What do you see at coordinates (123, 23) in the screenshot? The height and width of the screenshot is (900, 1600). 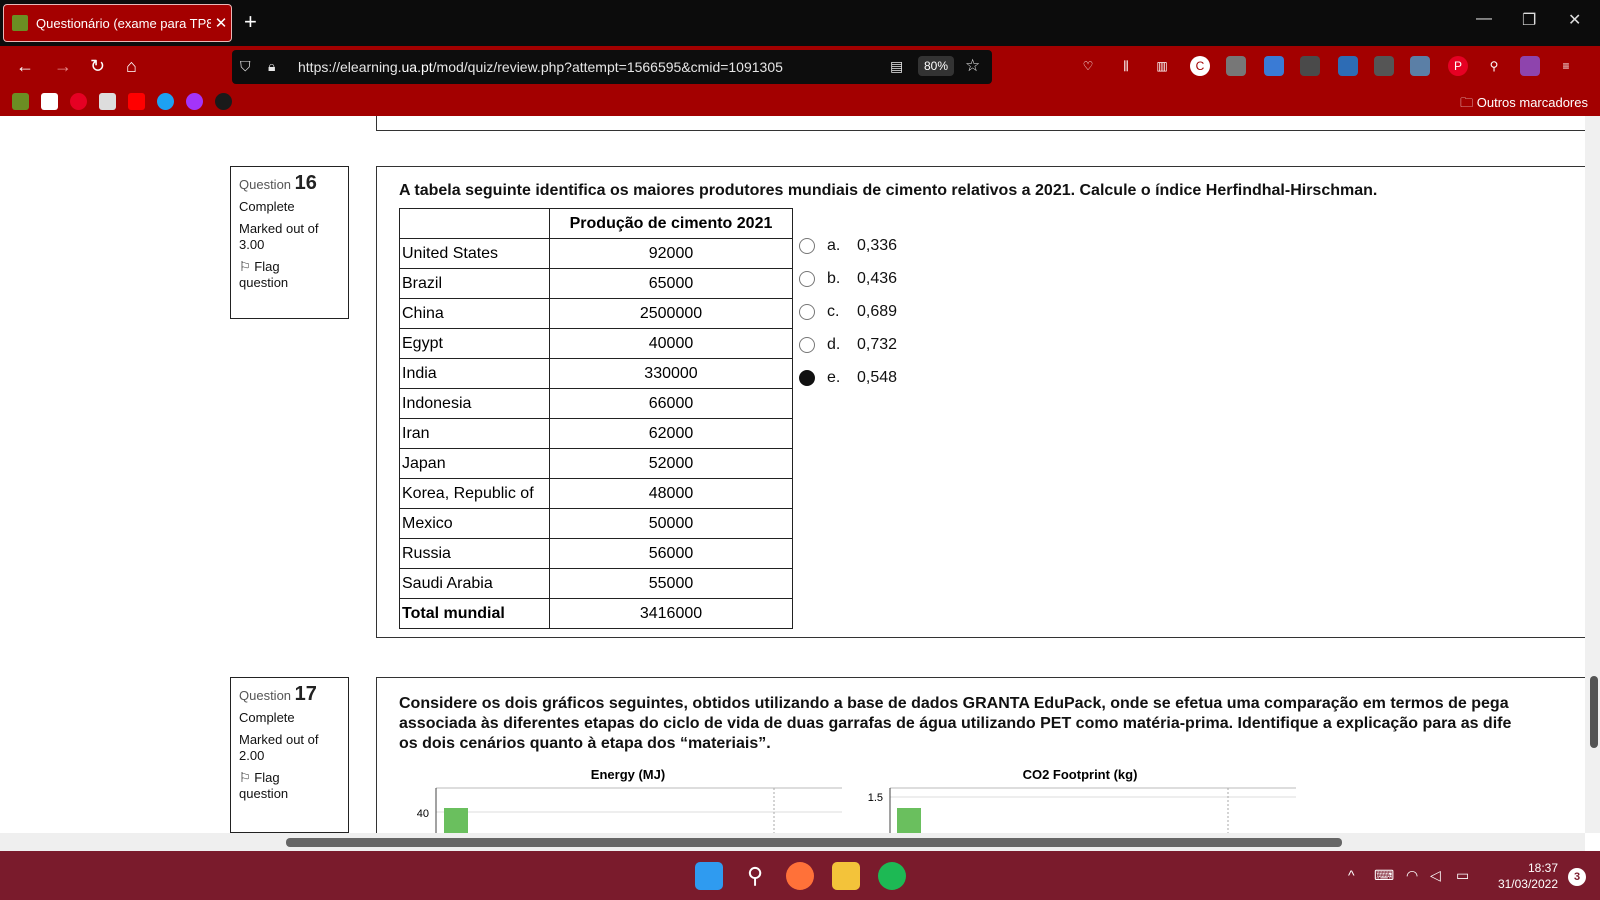 I see `tab-title: Questionário (exame para TP8-` at bounding box center [123, 23].